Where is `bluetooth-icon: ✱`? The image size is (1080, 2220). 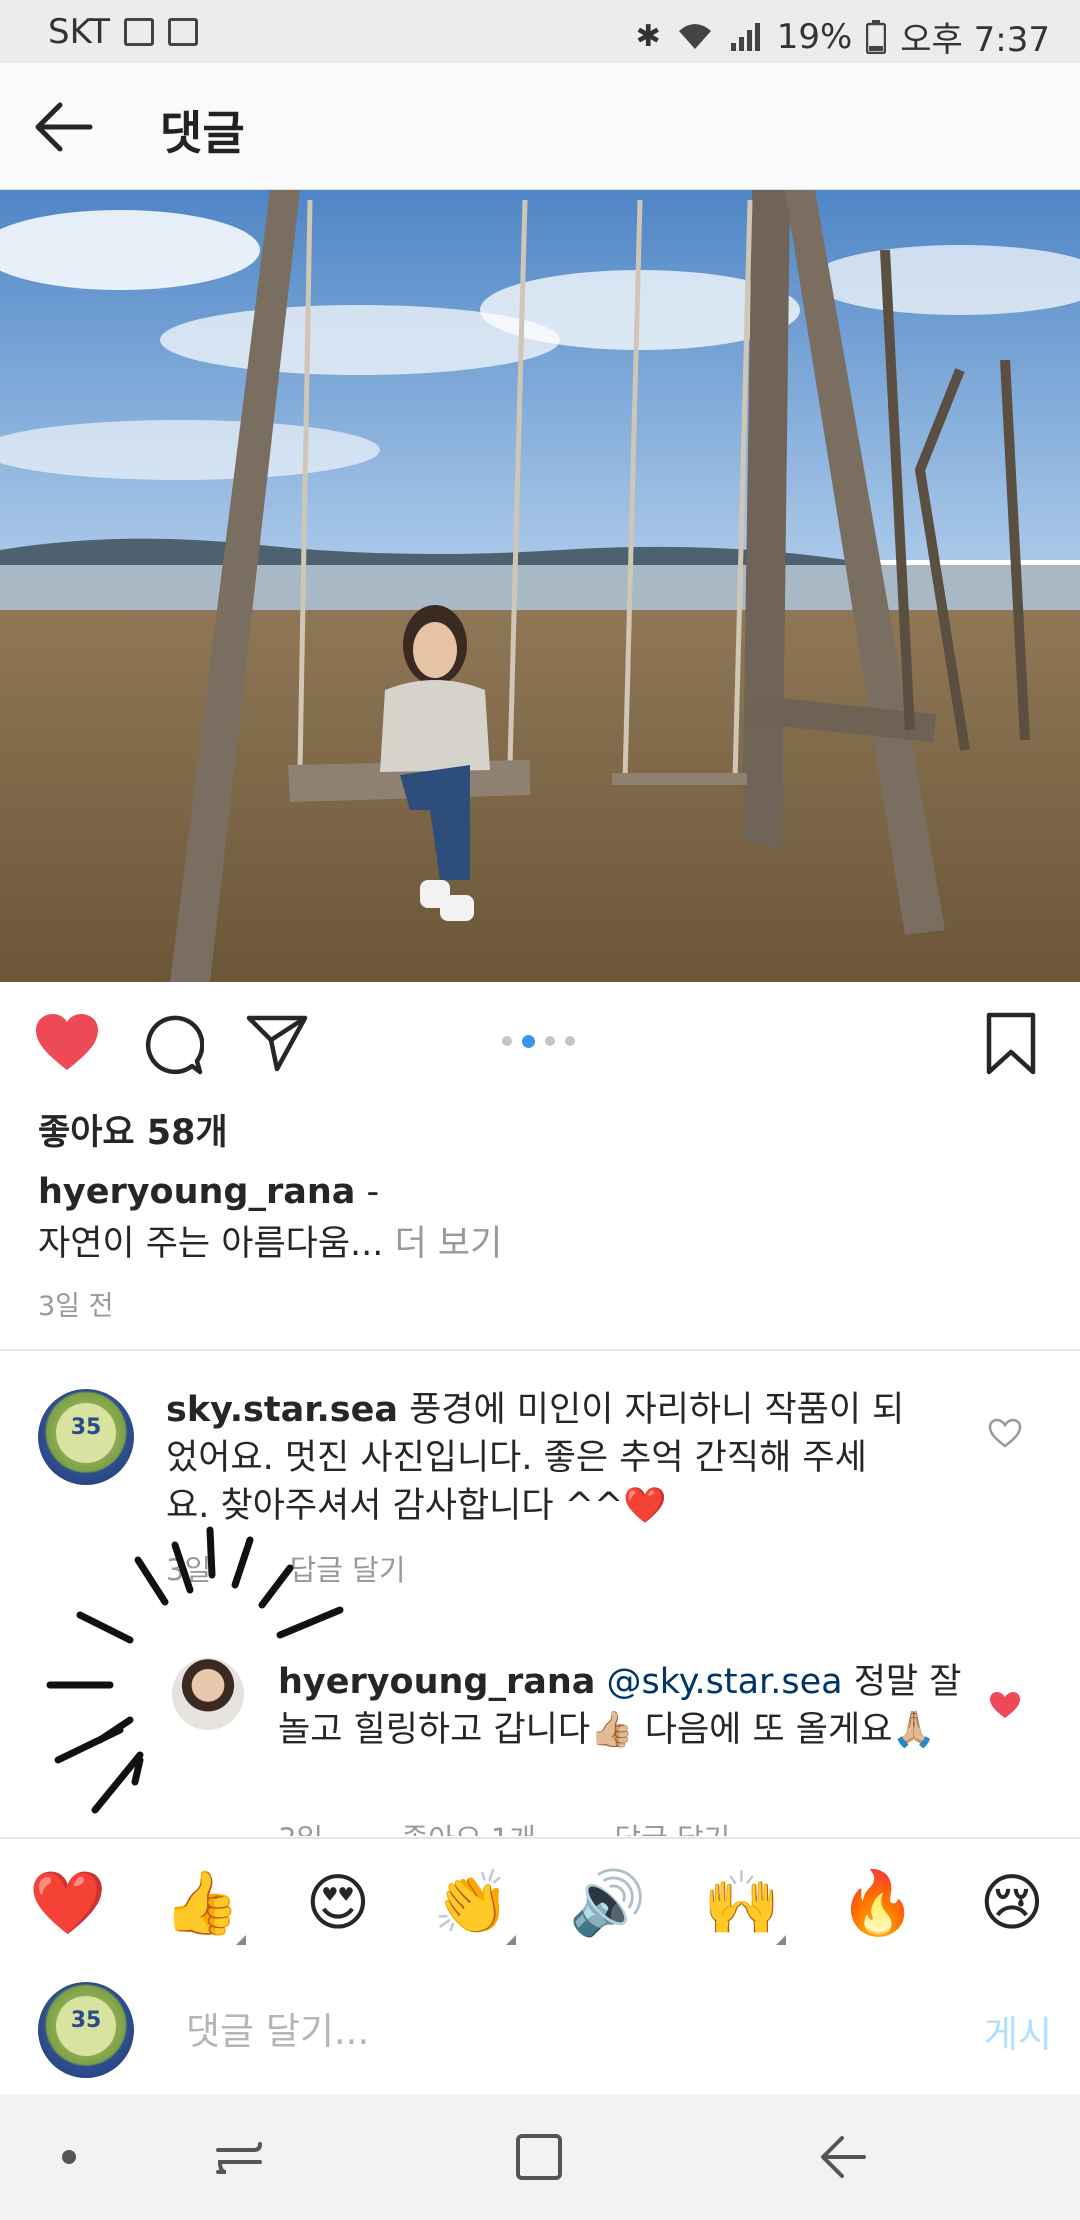 bluetooth-icon: ✱ is located at coordinates (648, 36).